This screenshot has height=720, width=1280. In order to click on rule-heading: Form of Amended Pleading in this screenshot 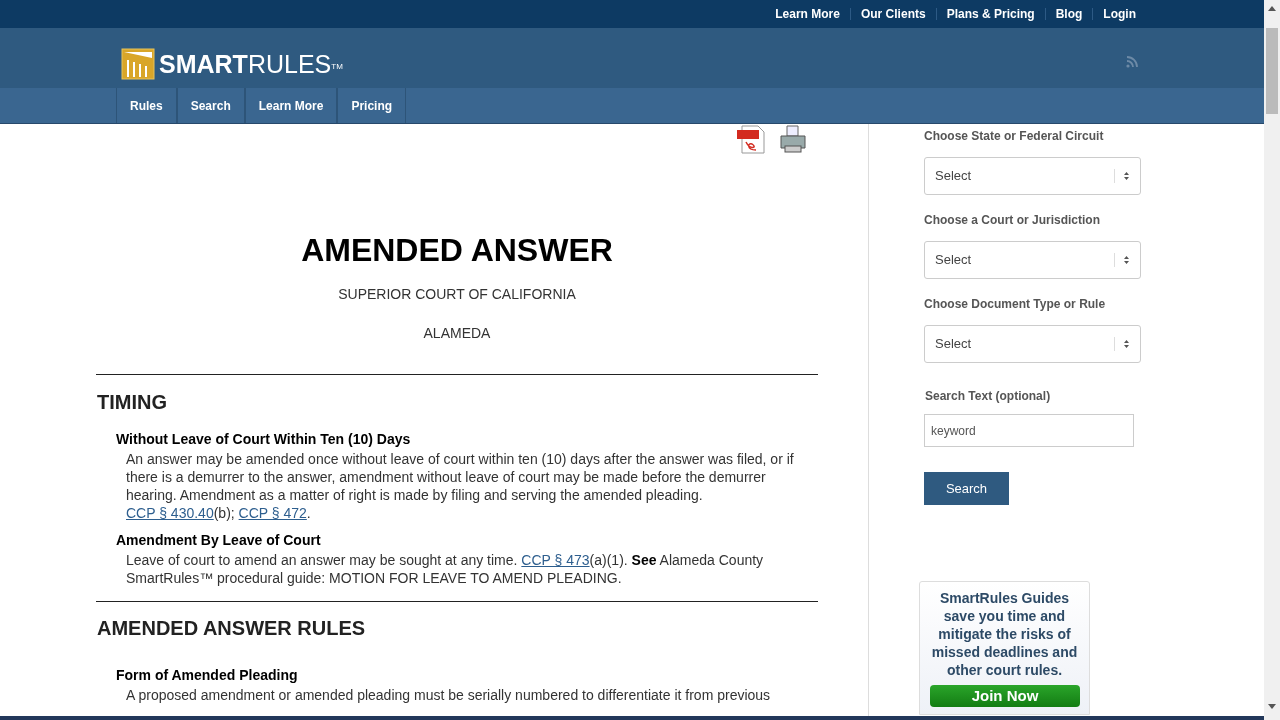, I will do `click(207, 675)`.